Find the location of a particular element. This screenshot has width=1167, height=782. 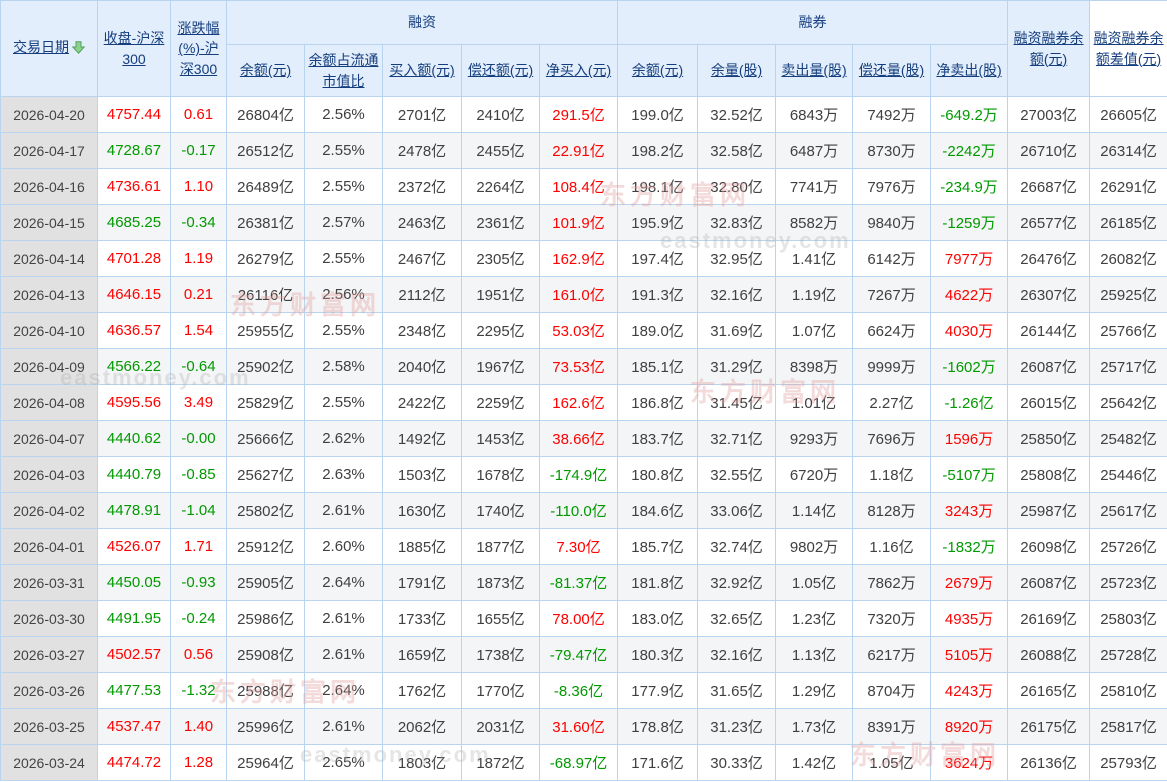

change-pct-label: 涨跌幅(%)-沪深300 is located at coordinates (199, 48).